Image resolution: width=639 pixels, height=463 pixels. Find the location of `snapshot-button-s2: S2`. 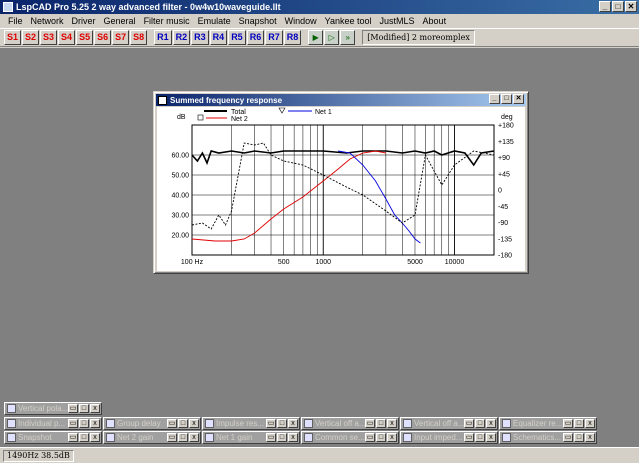

snapshot-button-s2: S2 is located at coordinates (31, 37).